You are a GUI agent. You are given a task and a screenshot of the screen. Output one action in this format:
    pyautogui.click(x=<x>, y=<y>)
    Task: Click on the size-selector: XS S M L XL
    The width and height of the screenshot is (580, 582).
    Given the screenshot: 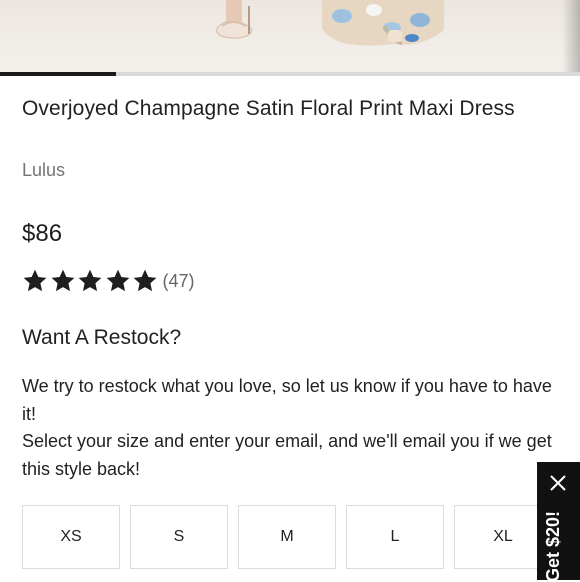 What is the action you would take?
    pyautogui.click(x=292, y=537)
    